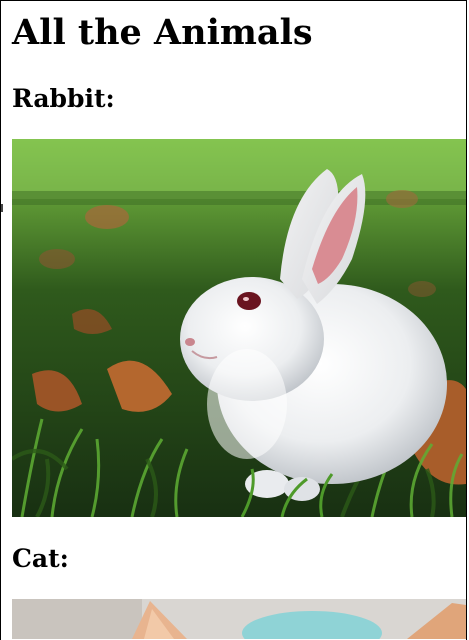 The image size is (469, 640). I want to click on cat-image, so click(239, 619).